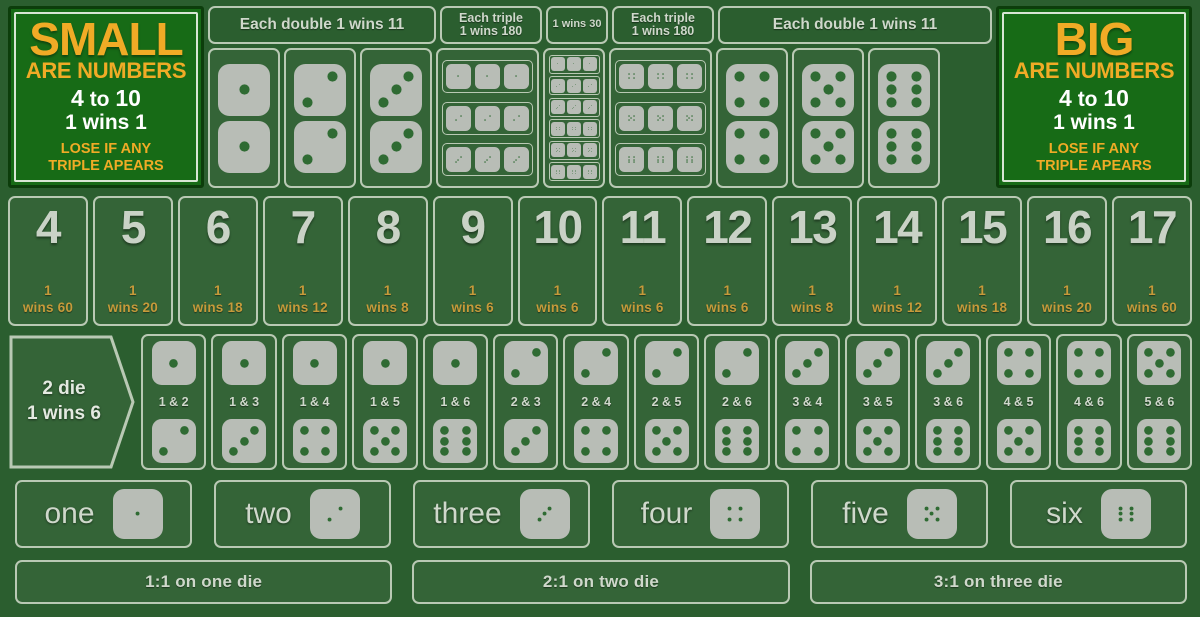  I want to click on total-payout: 1 wins 12, so click(302, 299).